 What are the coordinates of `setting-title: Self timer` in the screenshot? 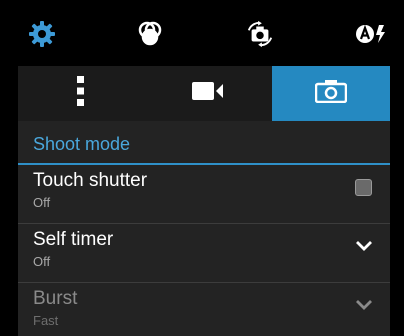 It's located at (73, 239).